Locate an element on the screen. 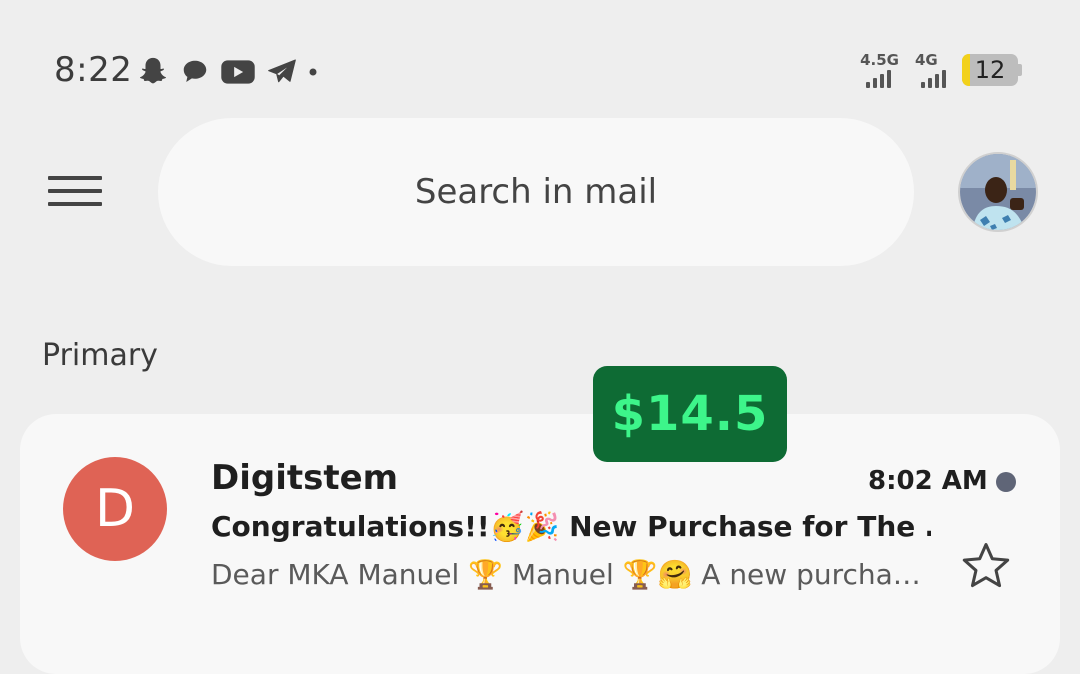 Image resolution: width=1080 pixels, height=674 pixels. search-placeholder: Search in mail is located at coordinates (536, 192).